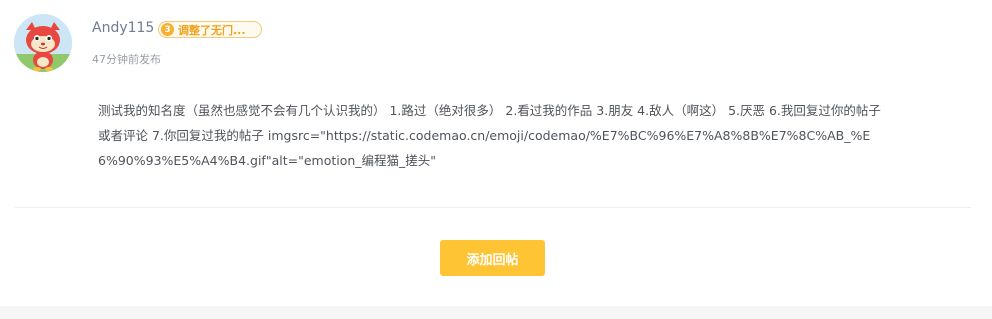  What do you see at coordinates (492, 258) in the screenshot?
I see `add-reply-button: 添加回帖` at bounding box center [492, 258].